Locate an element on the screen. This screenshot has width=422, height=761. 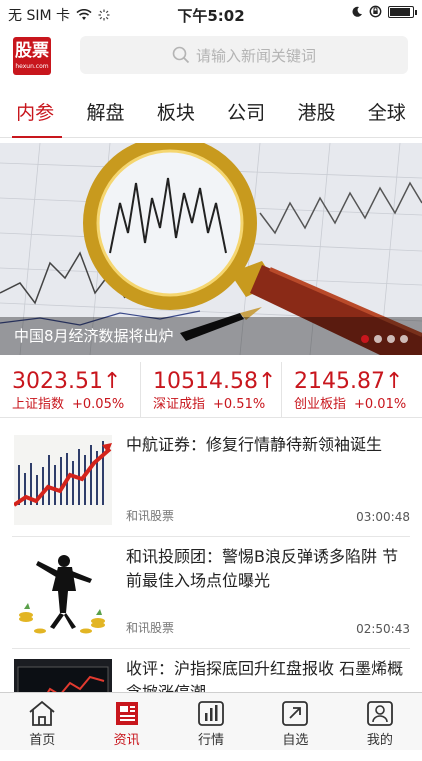
status-bar: 无 SIM 卡 下午5:02 is located at coordinates (211, 14).